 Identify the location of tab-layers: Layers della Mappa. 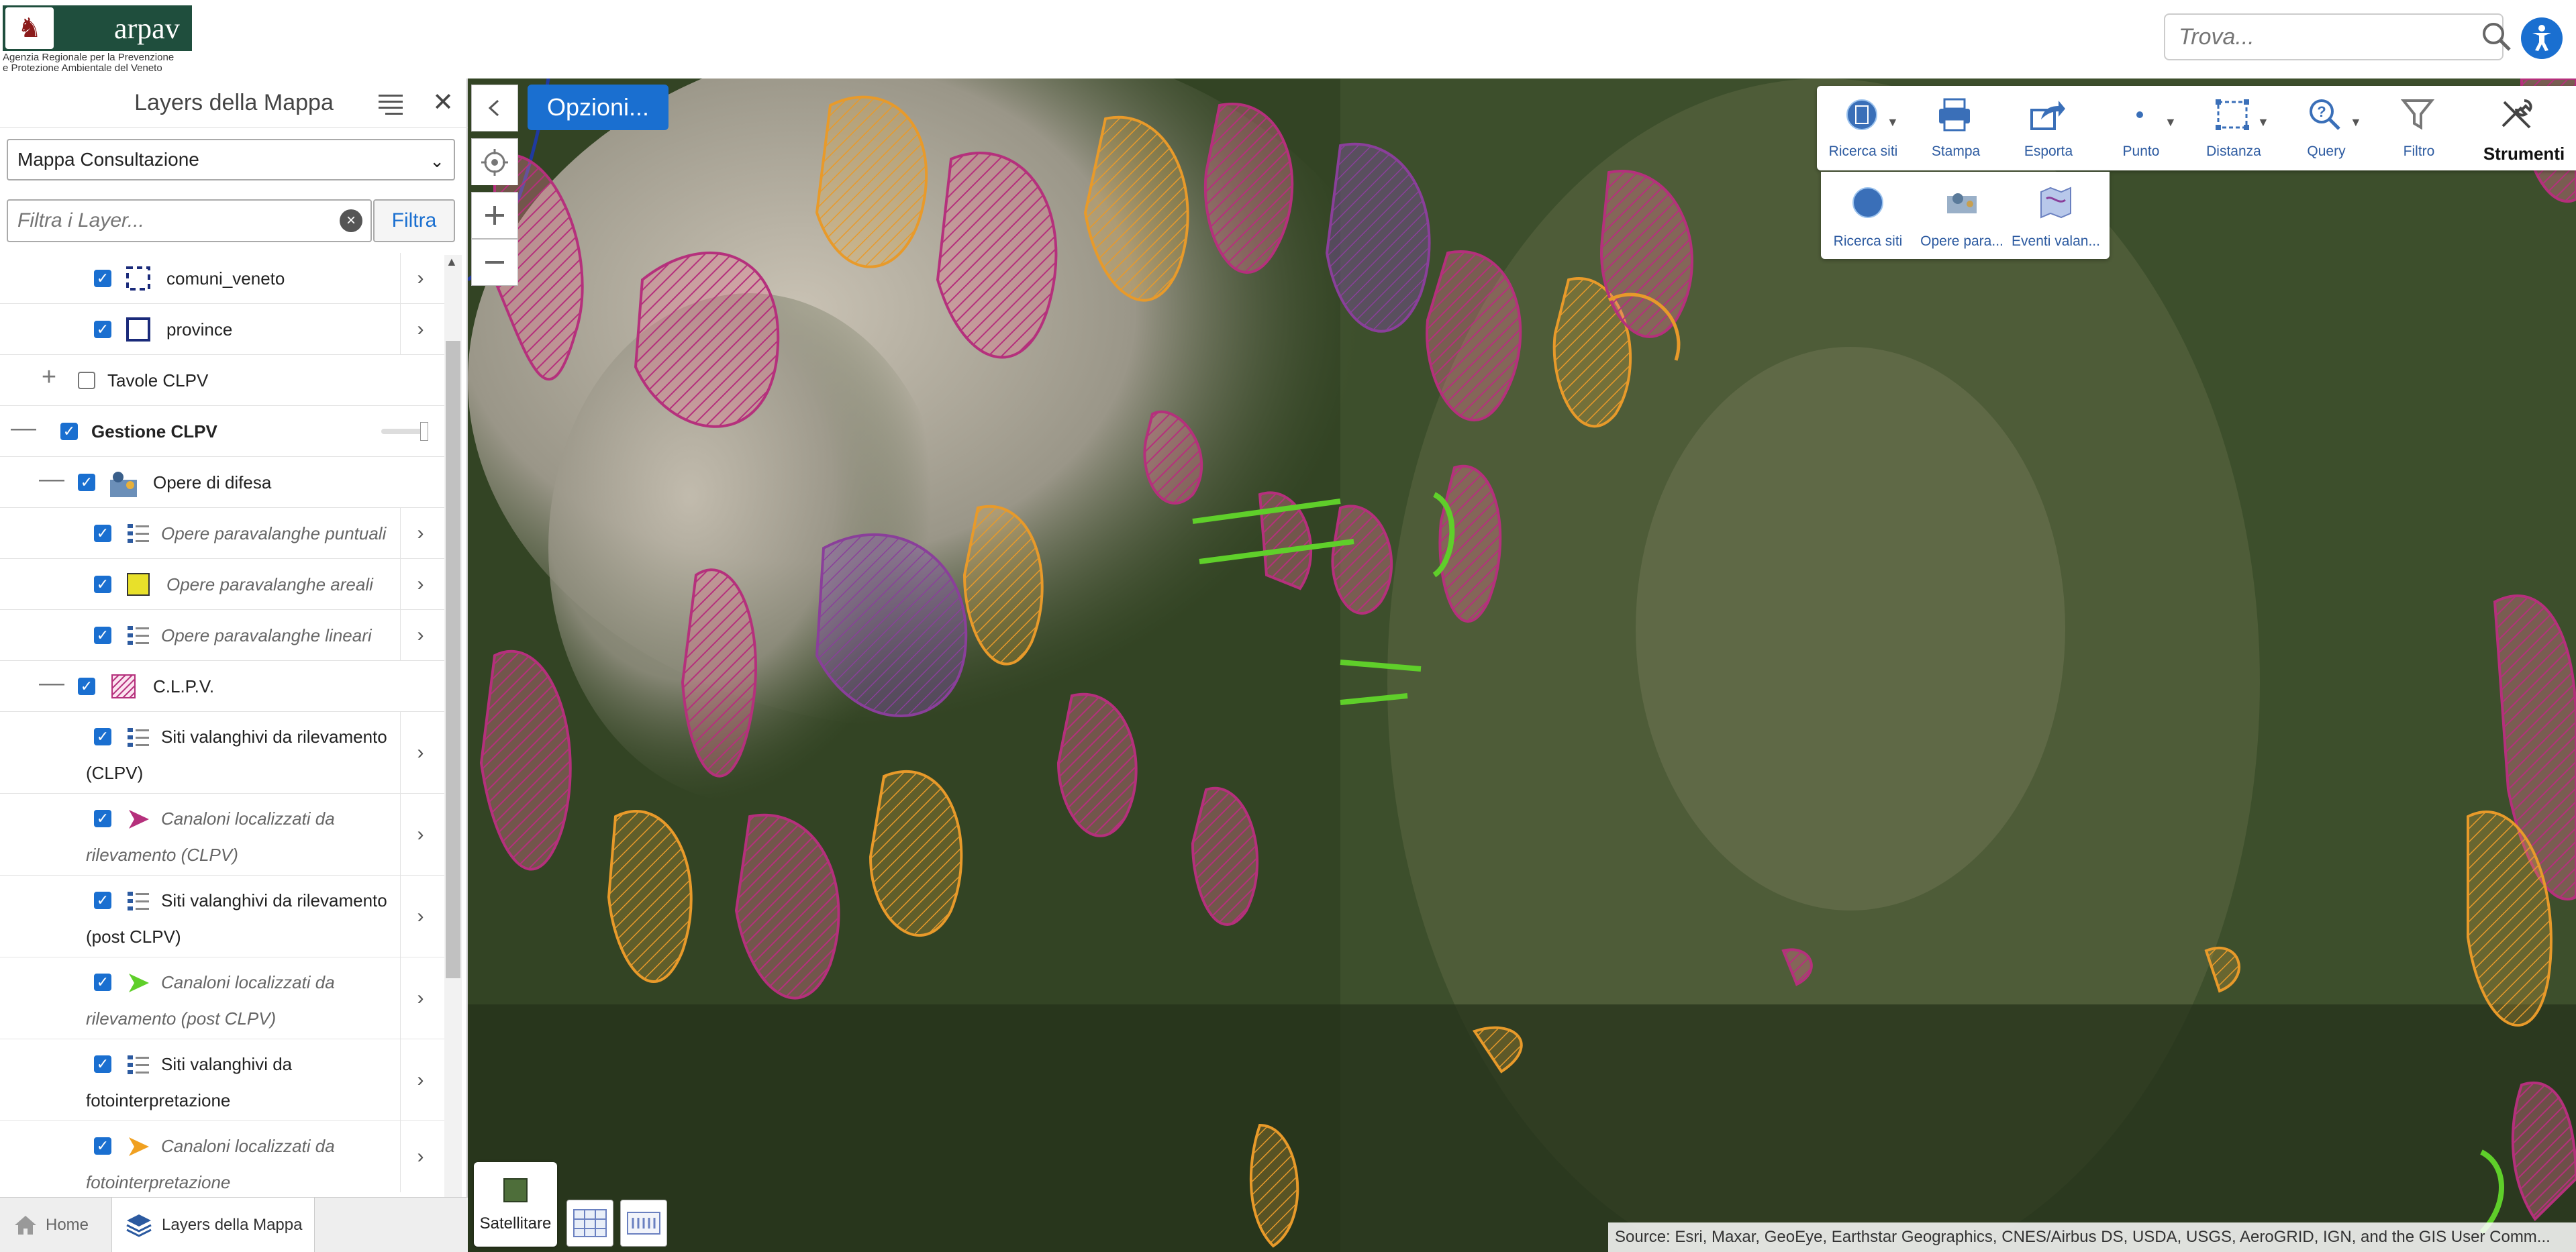
(213, 1225).